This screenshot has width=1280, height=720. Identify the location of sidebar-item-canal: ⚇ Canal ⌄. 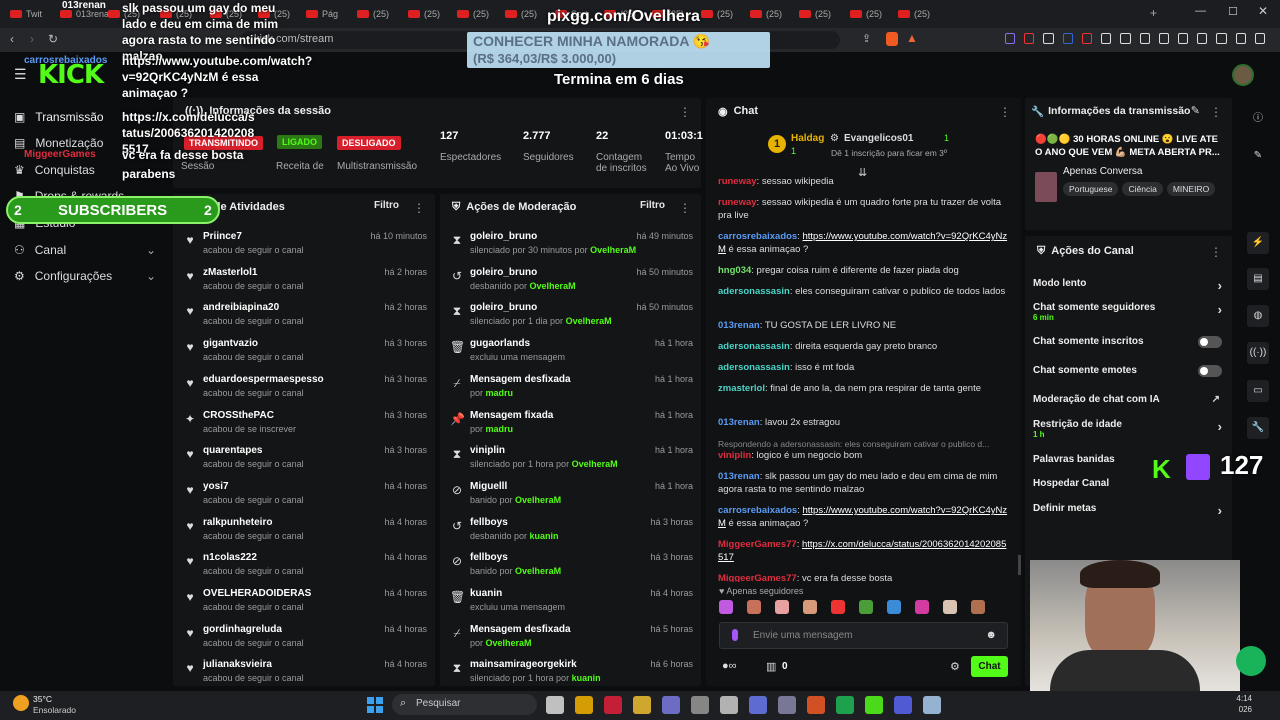
(85, 250).